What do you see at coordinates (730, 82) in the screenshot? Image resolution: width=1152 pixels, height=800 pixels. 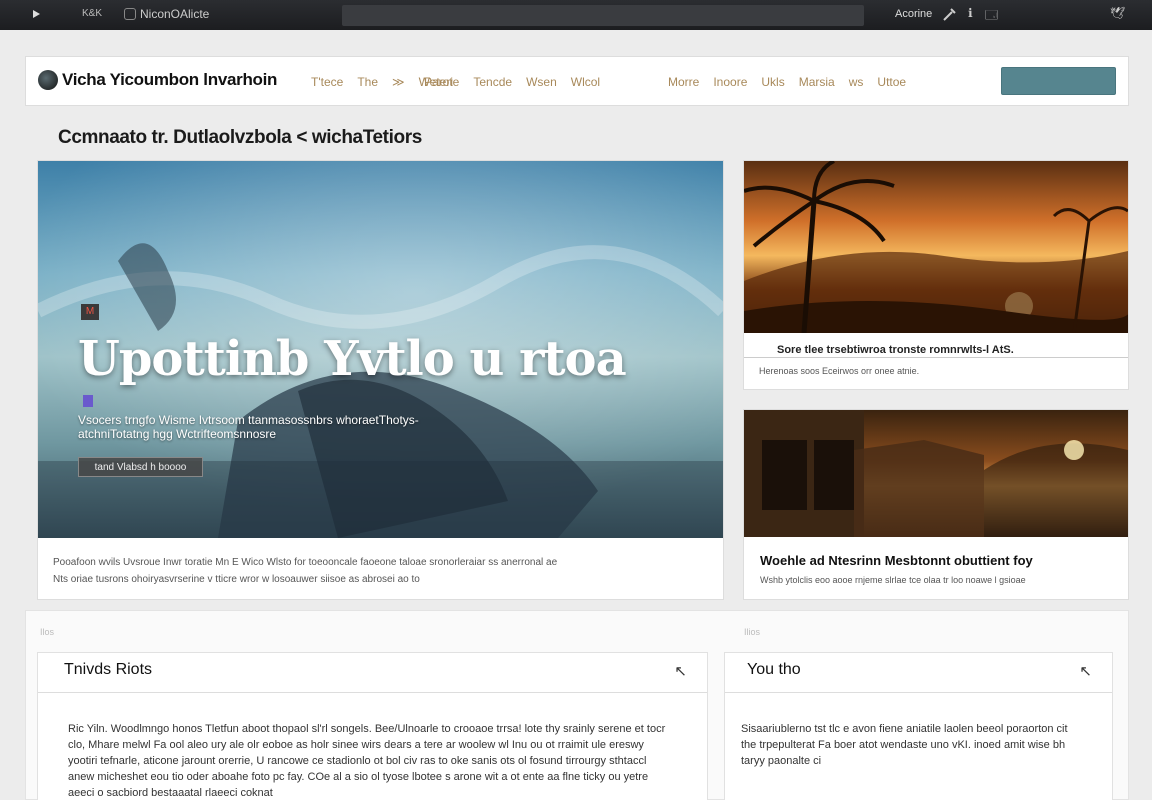 I see `nav-link: Inoore` at bounding box center [730, 82].